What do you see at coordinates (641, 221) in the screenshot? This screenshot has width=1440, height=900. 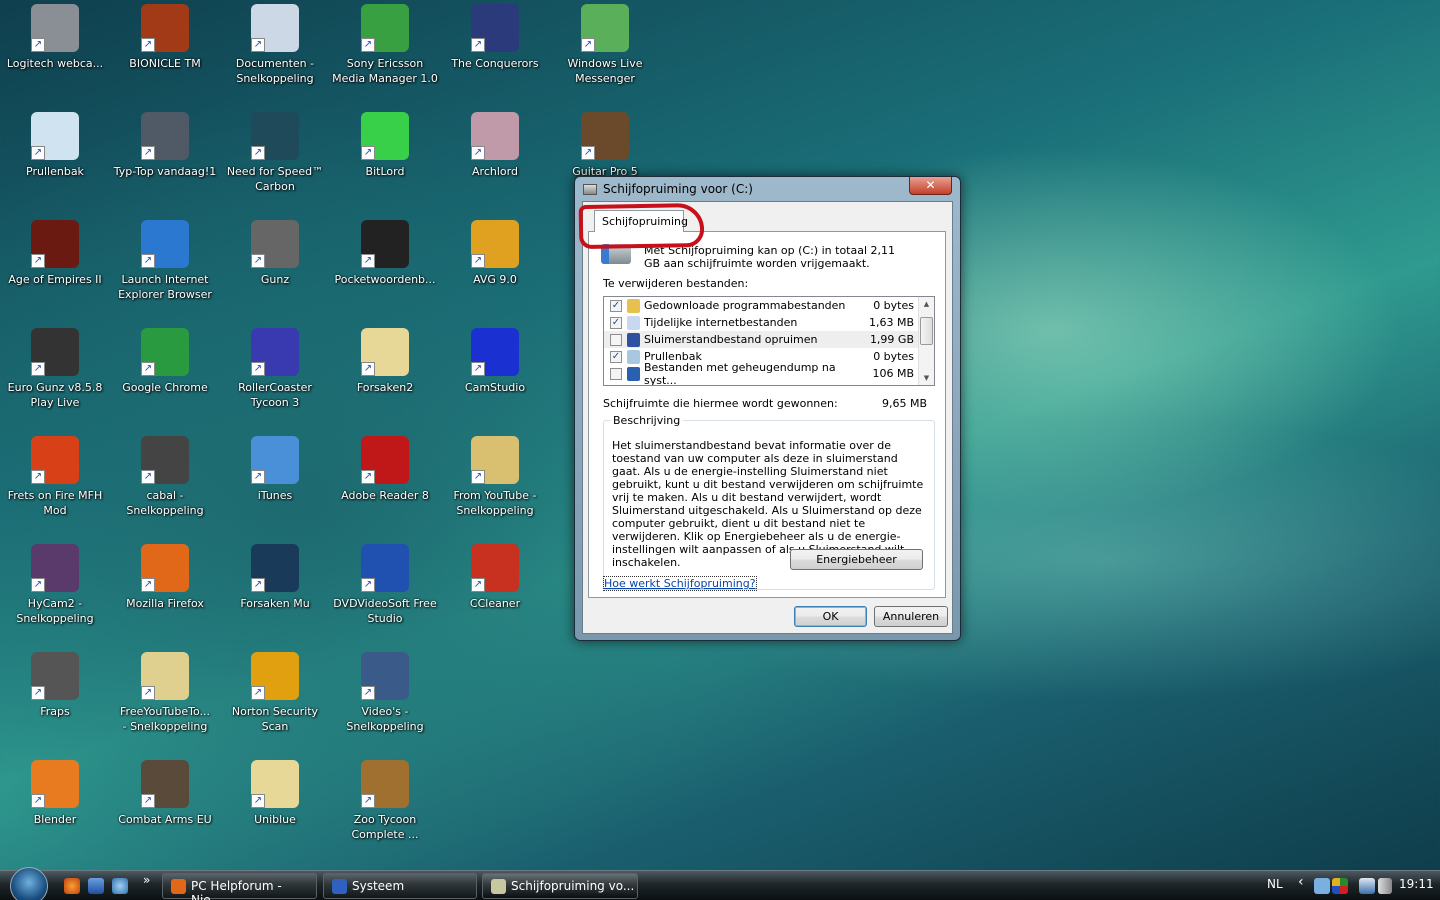 I see `tab-disk-cleanup: Schijfopruiming` at bounding box center [641, 221].